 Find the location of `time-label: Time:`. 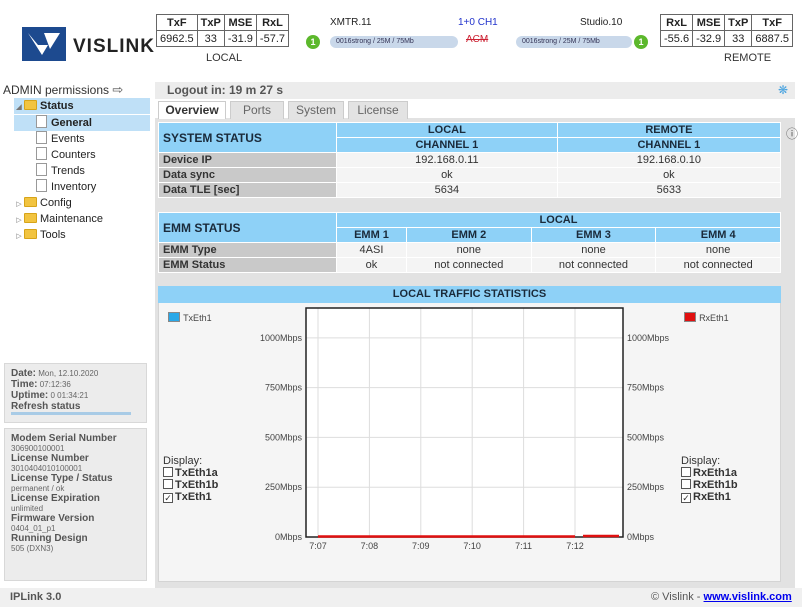

time-label: Time: is located at coordinates (24, 384).